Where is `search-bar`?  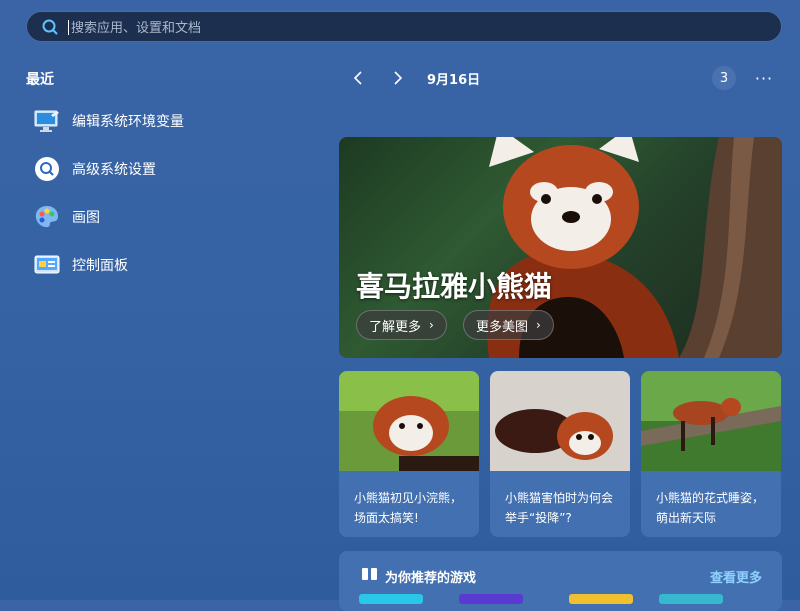
search-bar is located at coordinates (404, 26).